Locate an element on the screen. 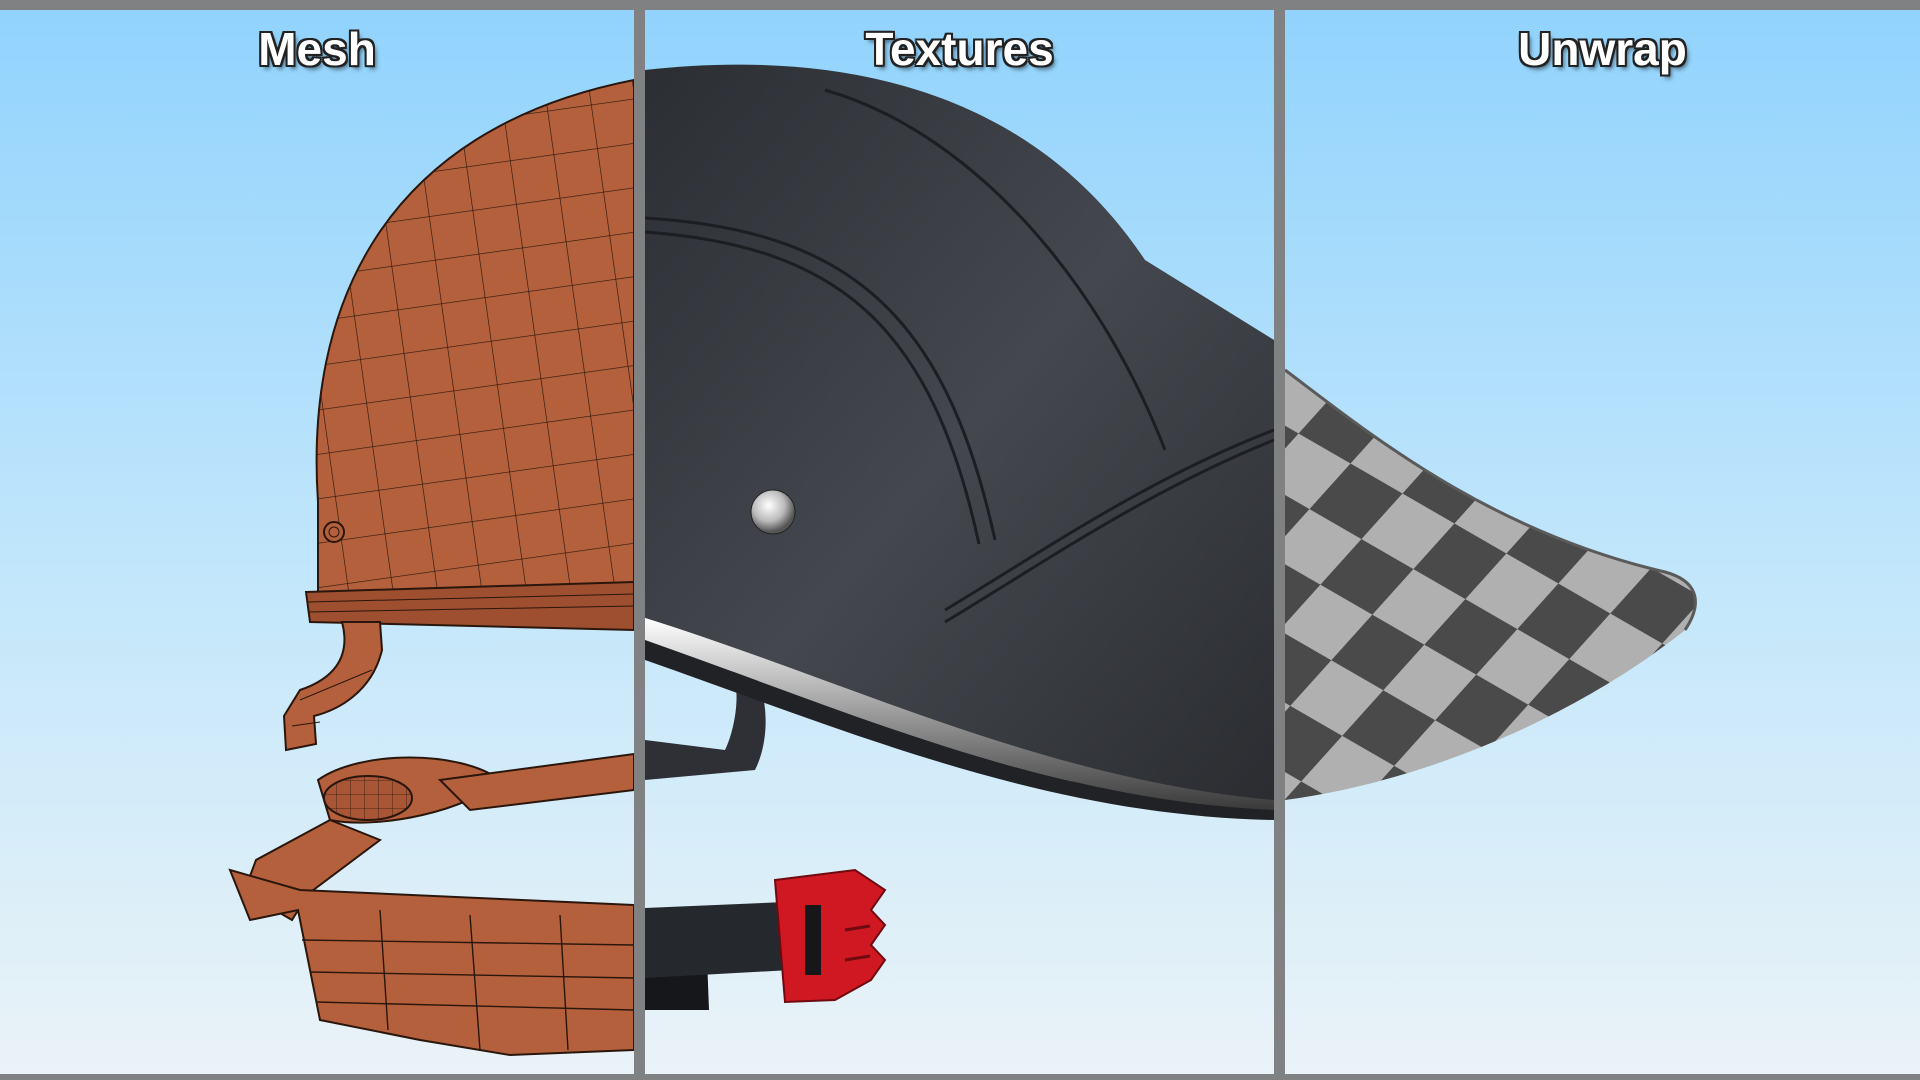  panel-label-textures: Textures is located at coordinates (959, 49).